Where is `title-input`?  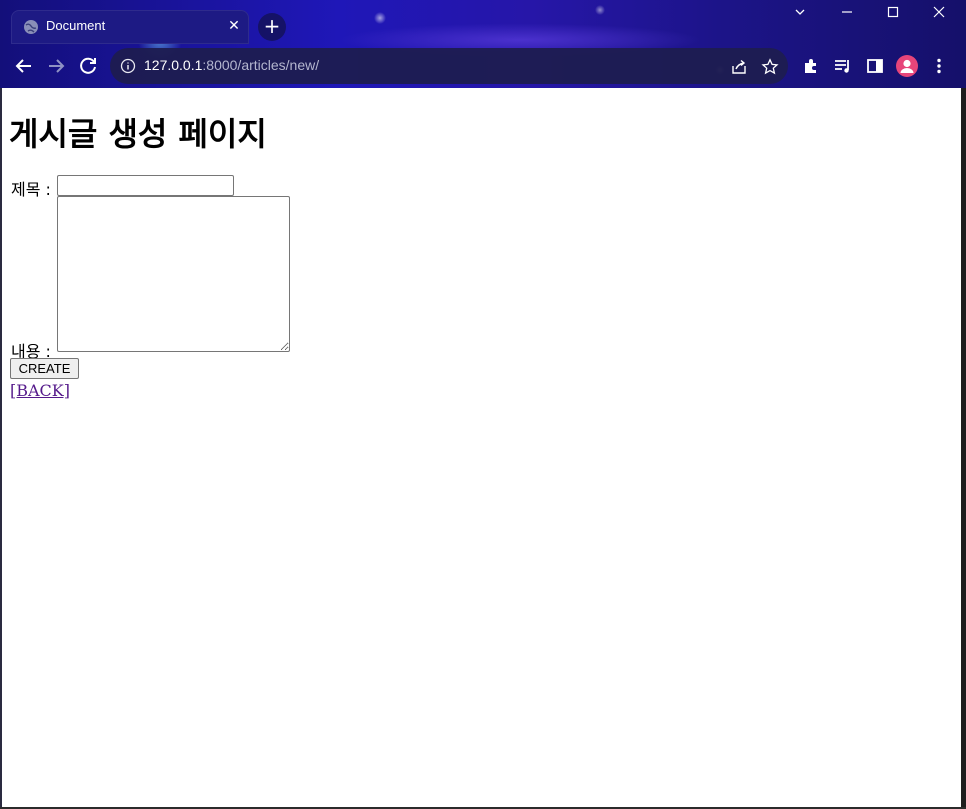
title-input is located at coordinates (145, 185).